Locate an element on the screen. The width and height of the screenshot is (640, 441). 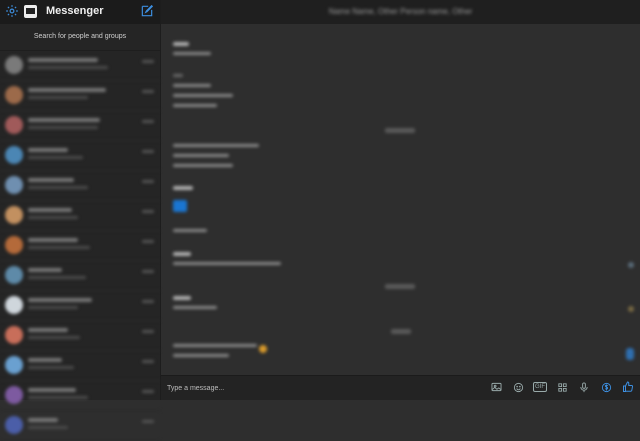
thumbs-up-icon is located at coordinates (628, 387).